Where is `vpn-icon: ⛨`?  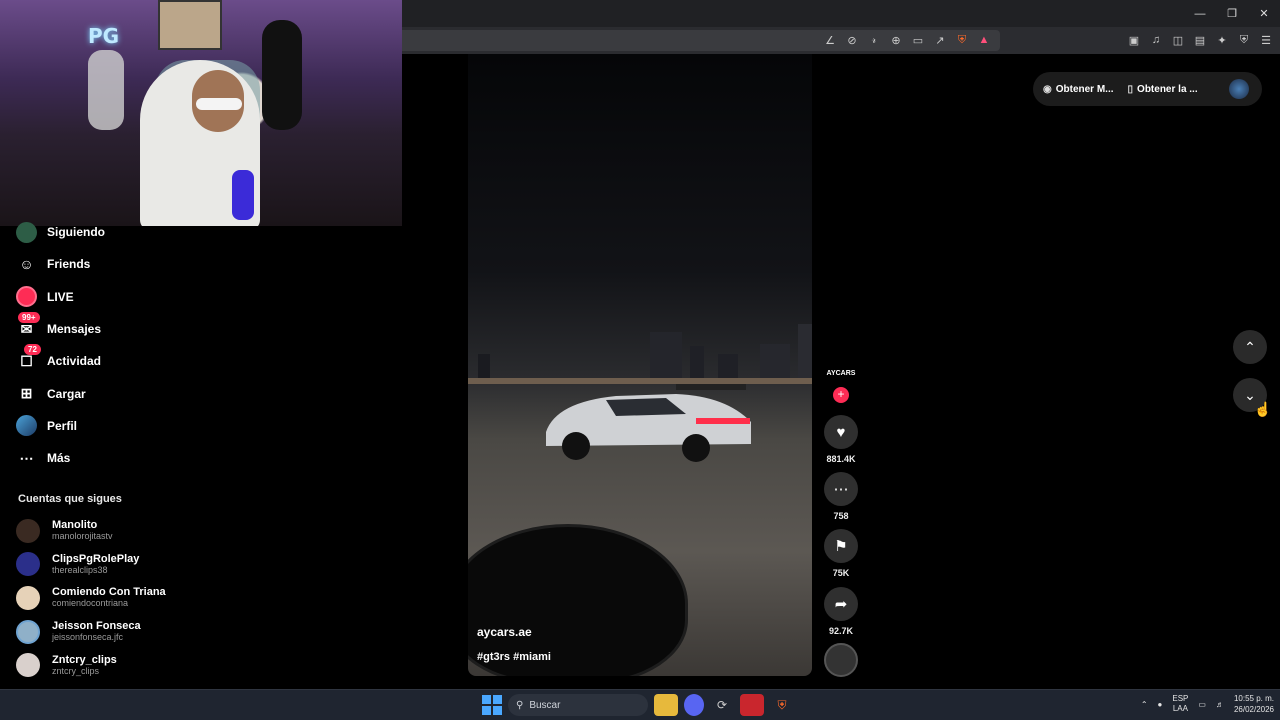
vpn-icon: ⛨ is located at coordinates (1244, 40).